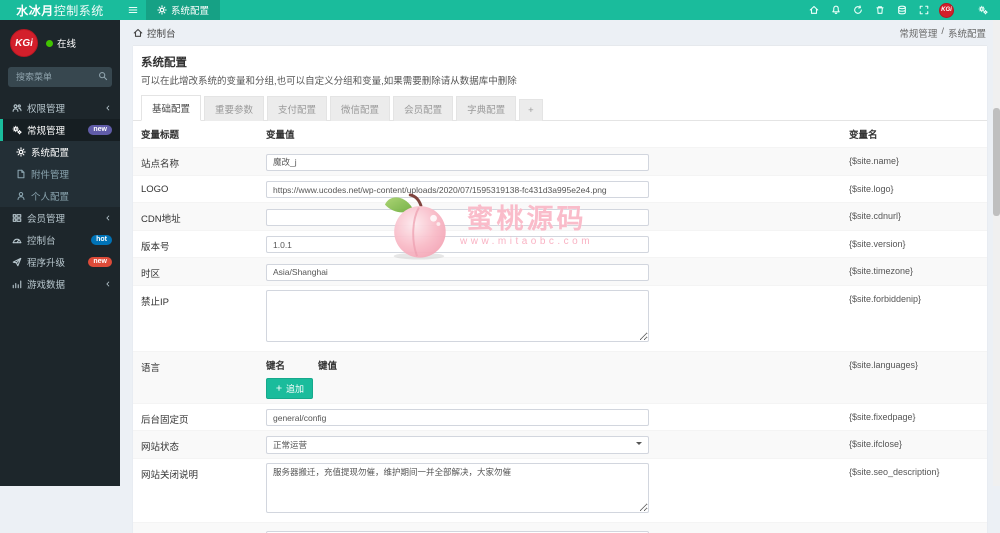  Describe the element at coordinates (60, 130) in the screenshot. I see `sidebar-item-常规管理: 常规管理new` at that location.